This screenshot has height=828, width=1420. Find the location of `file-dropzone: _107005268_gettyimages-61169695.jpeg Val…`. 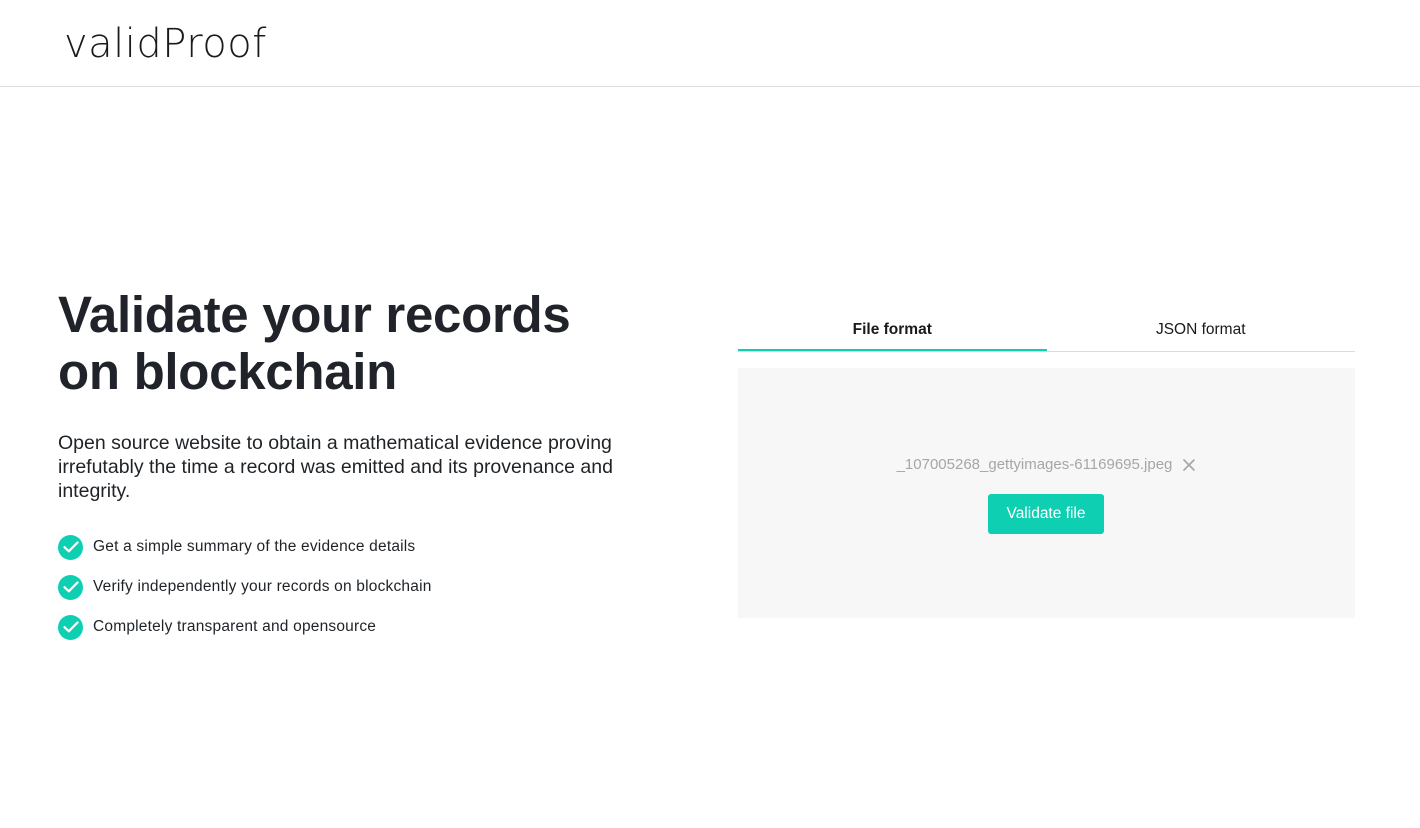

file-dropzone: _107005268_gettyimages-61169695.jpeg Val… is located at coordinates (1046, 493).